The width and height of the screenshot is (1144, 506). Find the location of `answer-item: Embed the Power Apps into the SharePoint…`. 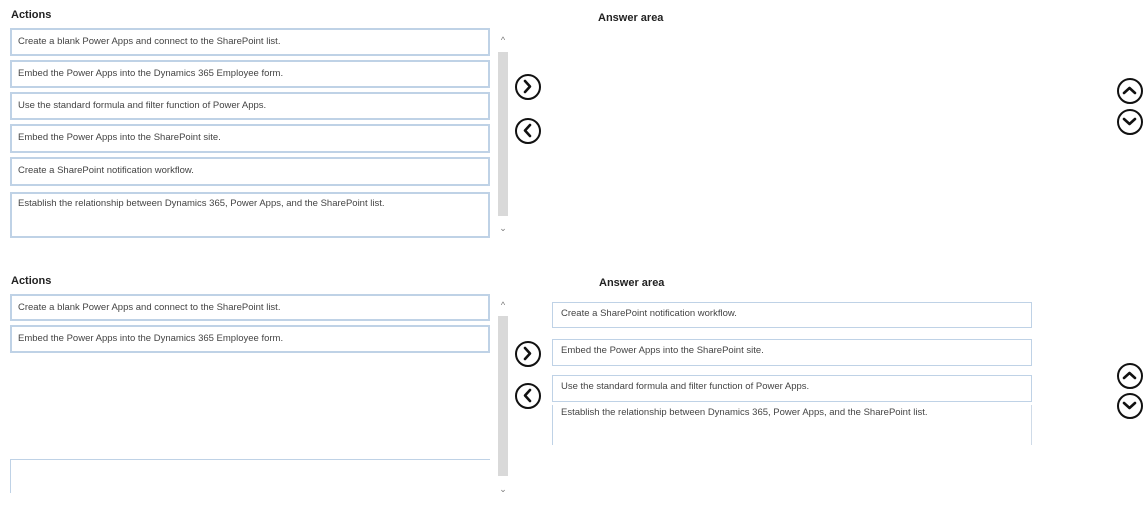

answer-item: Embed the Power Apps into the SharePoint… is located at coordinates (792, 352).